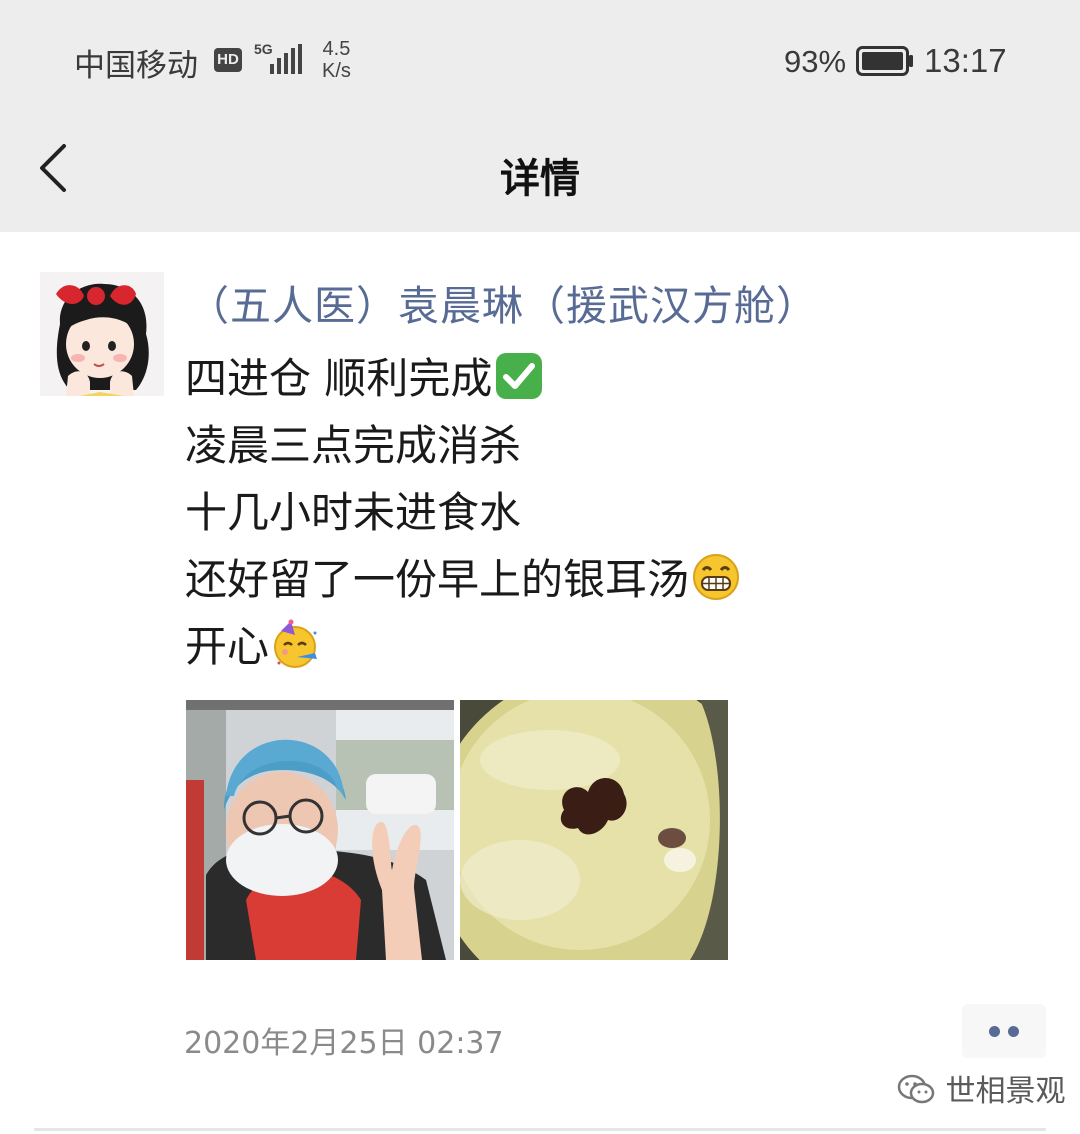 This screenshot has height=1134, width=1080. I want to click on post-line-text: 十几小时未进食水, so click(353, 512).